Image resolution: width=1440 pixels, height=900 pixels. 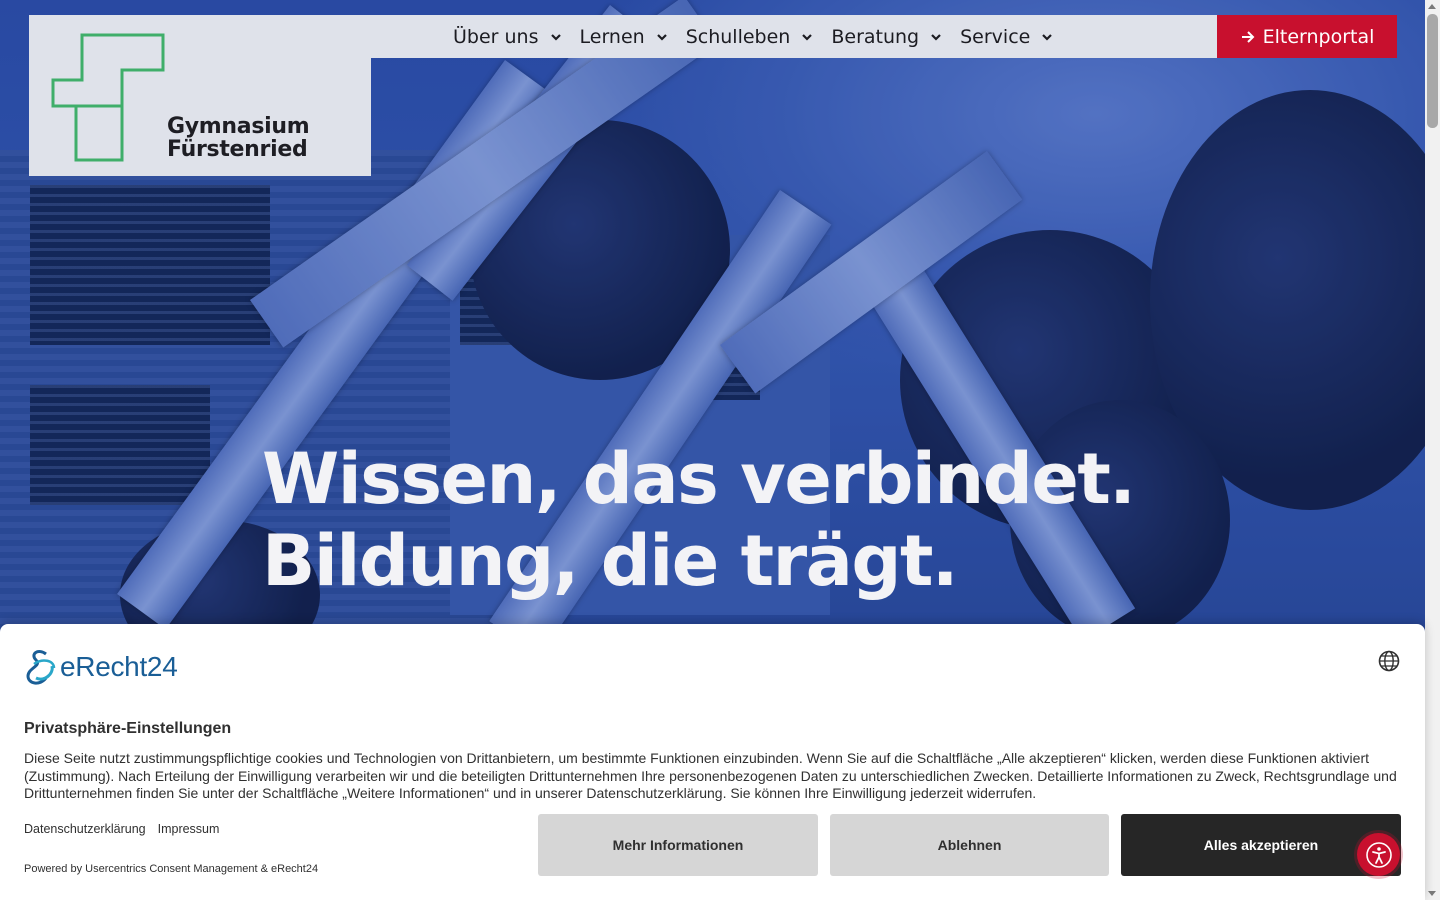 What do you see at coordinates (238, 126) in the screenshot?
I see `logo-line-1: Gymnasium` at bounding box center [238, 126].